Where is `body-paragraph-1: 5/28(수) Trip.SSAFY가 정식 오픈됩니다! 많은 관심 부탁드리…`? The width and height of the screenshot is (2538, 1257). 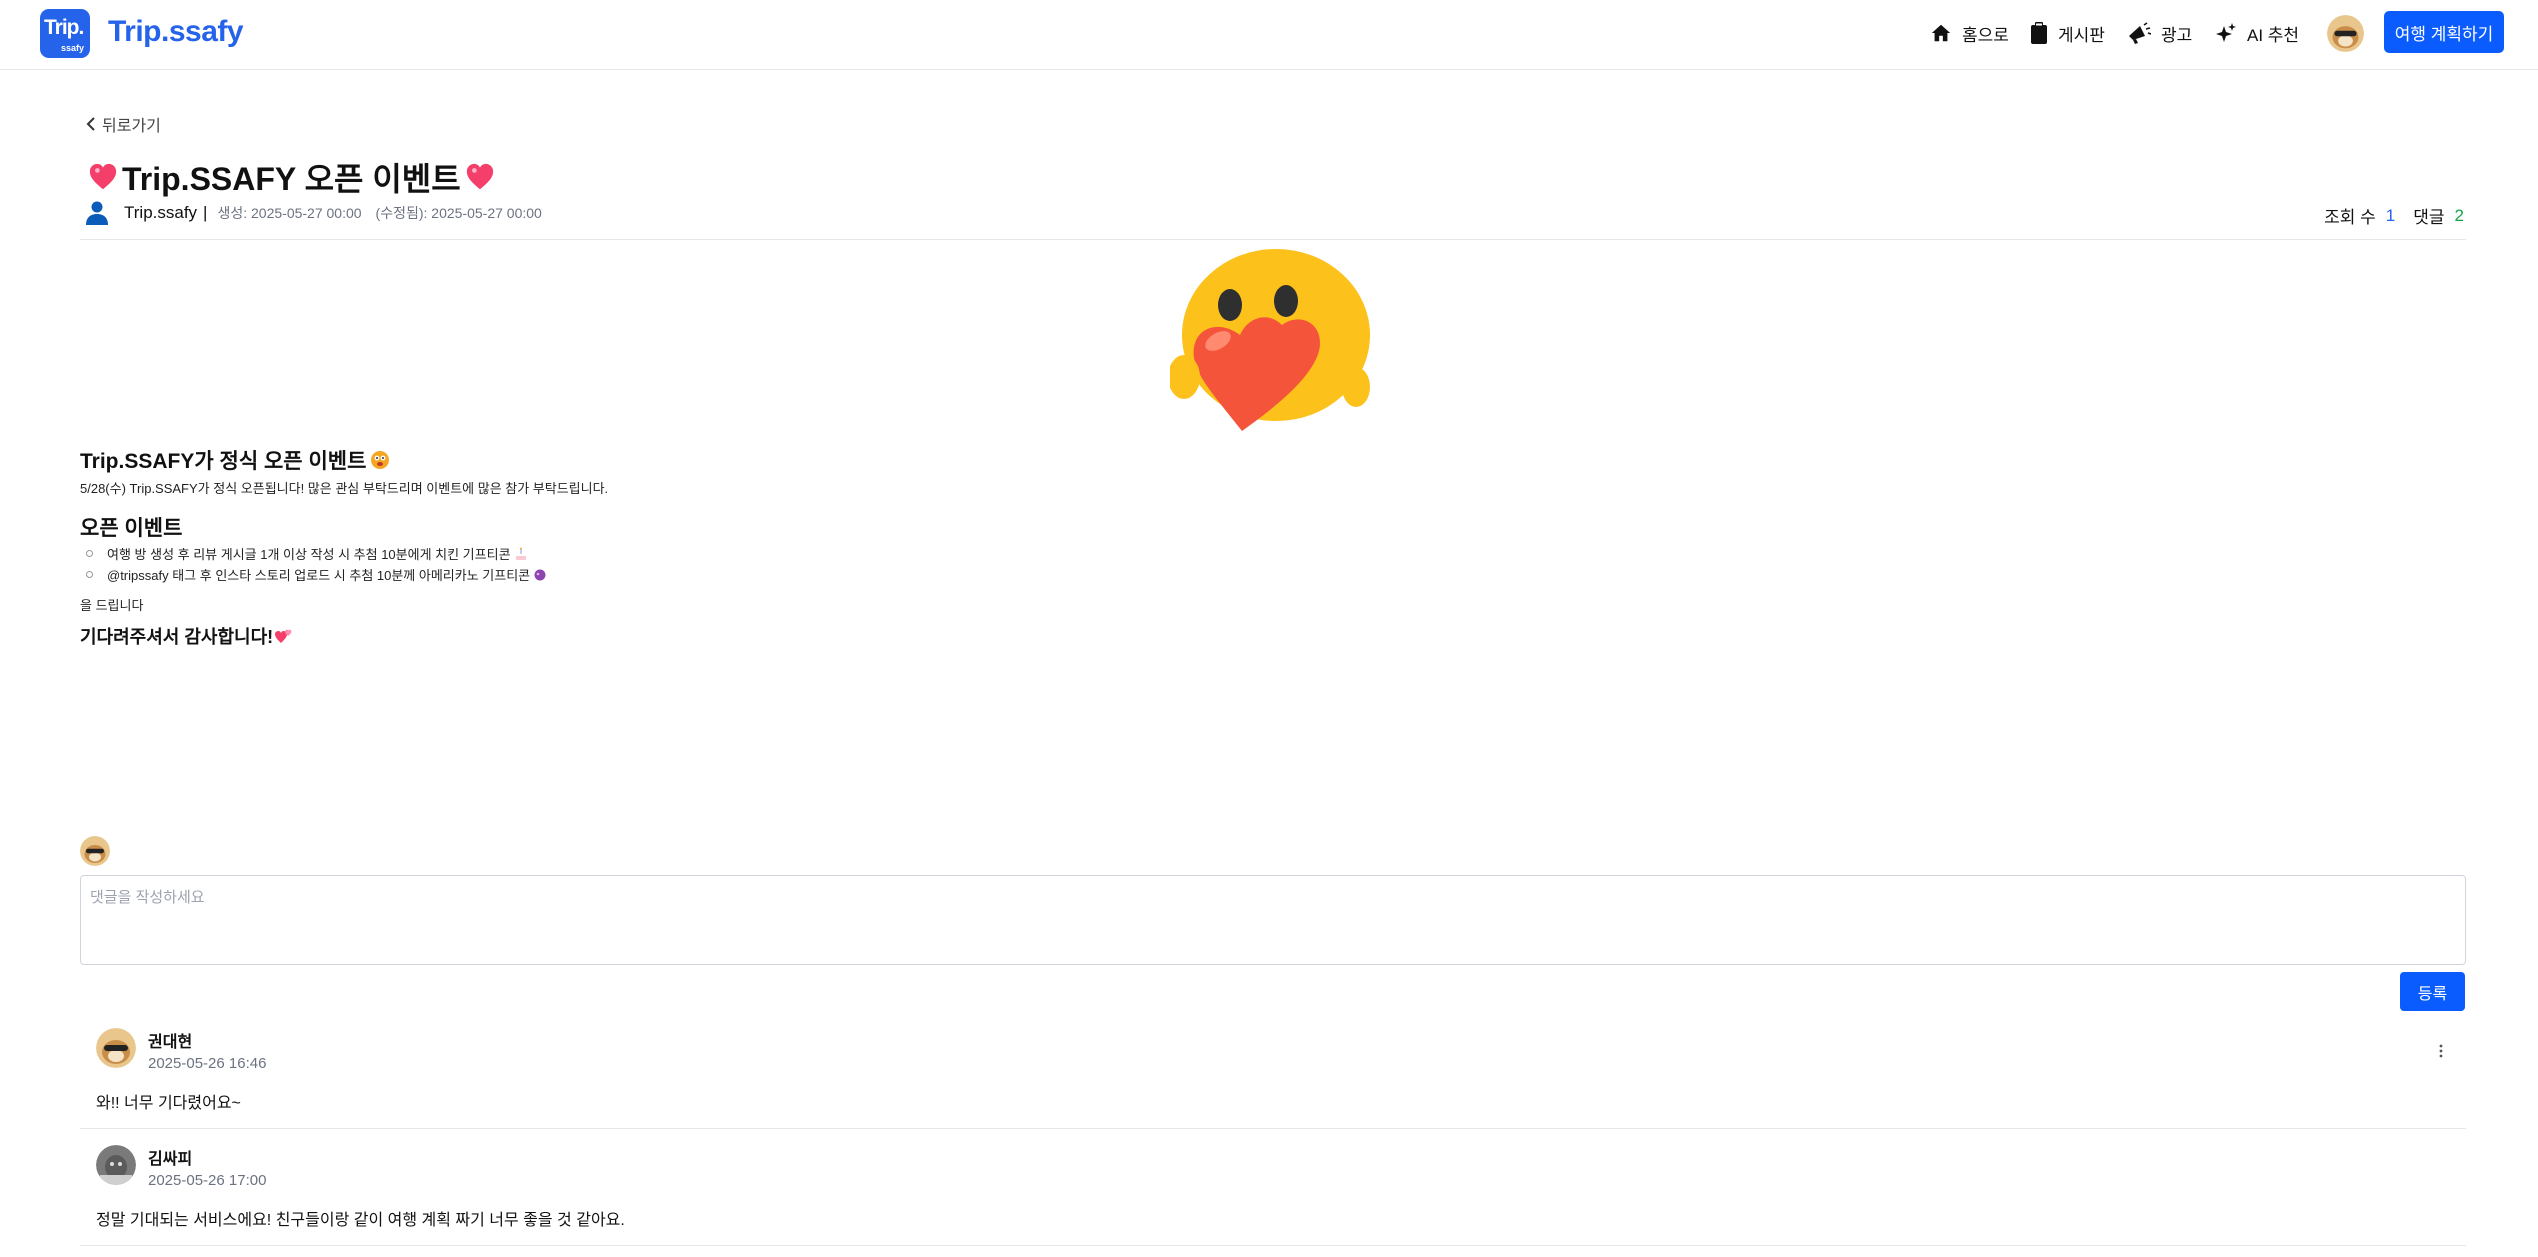 body-paragraph-1: 5/28(수) Trip.SSAFY가 정식 오픈됩니다! 많은 관심 부탁드리… is located at coordinates (344, 488).